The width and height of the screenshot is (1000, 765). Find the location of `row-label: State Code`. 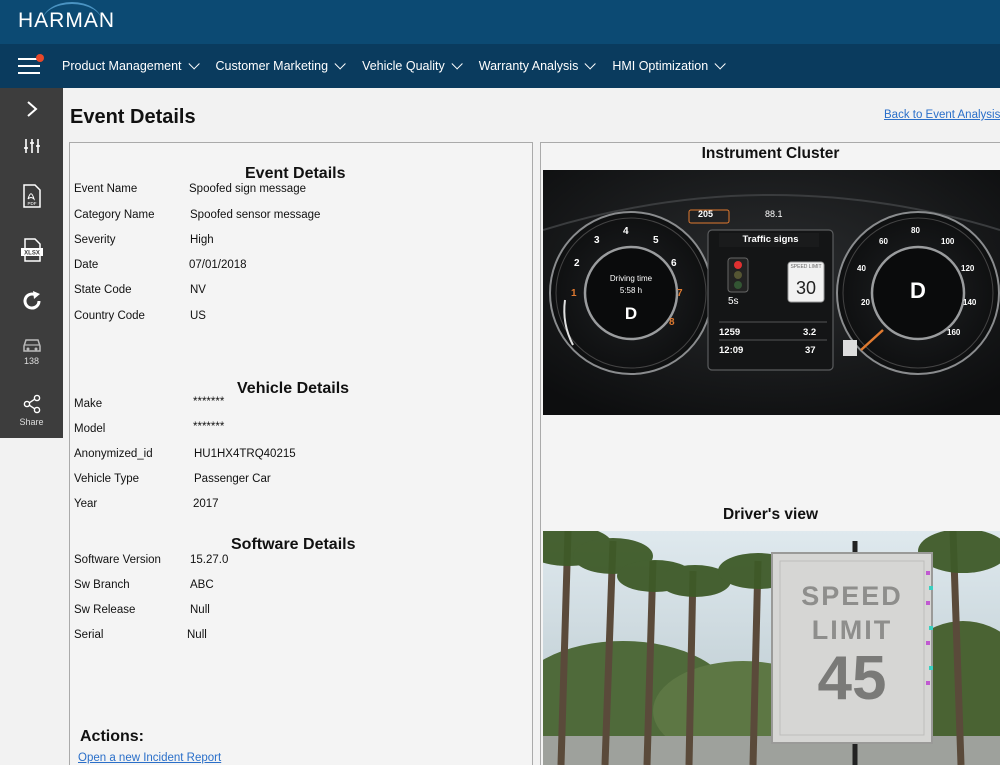

row-label: State Code is located at coordinates (103, 290).